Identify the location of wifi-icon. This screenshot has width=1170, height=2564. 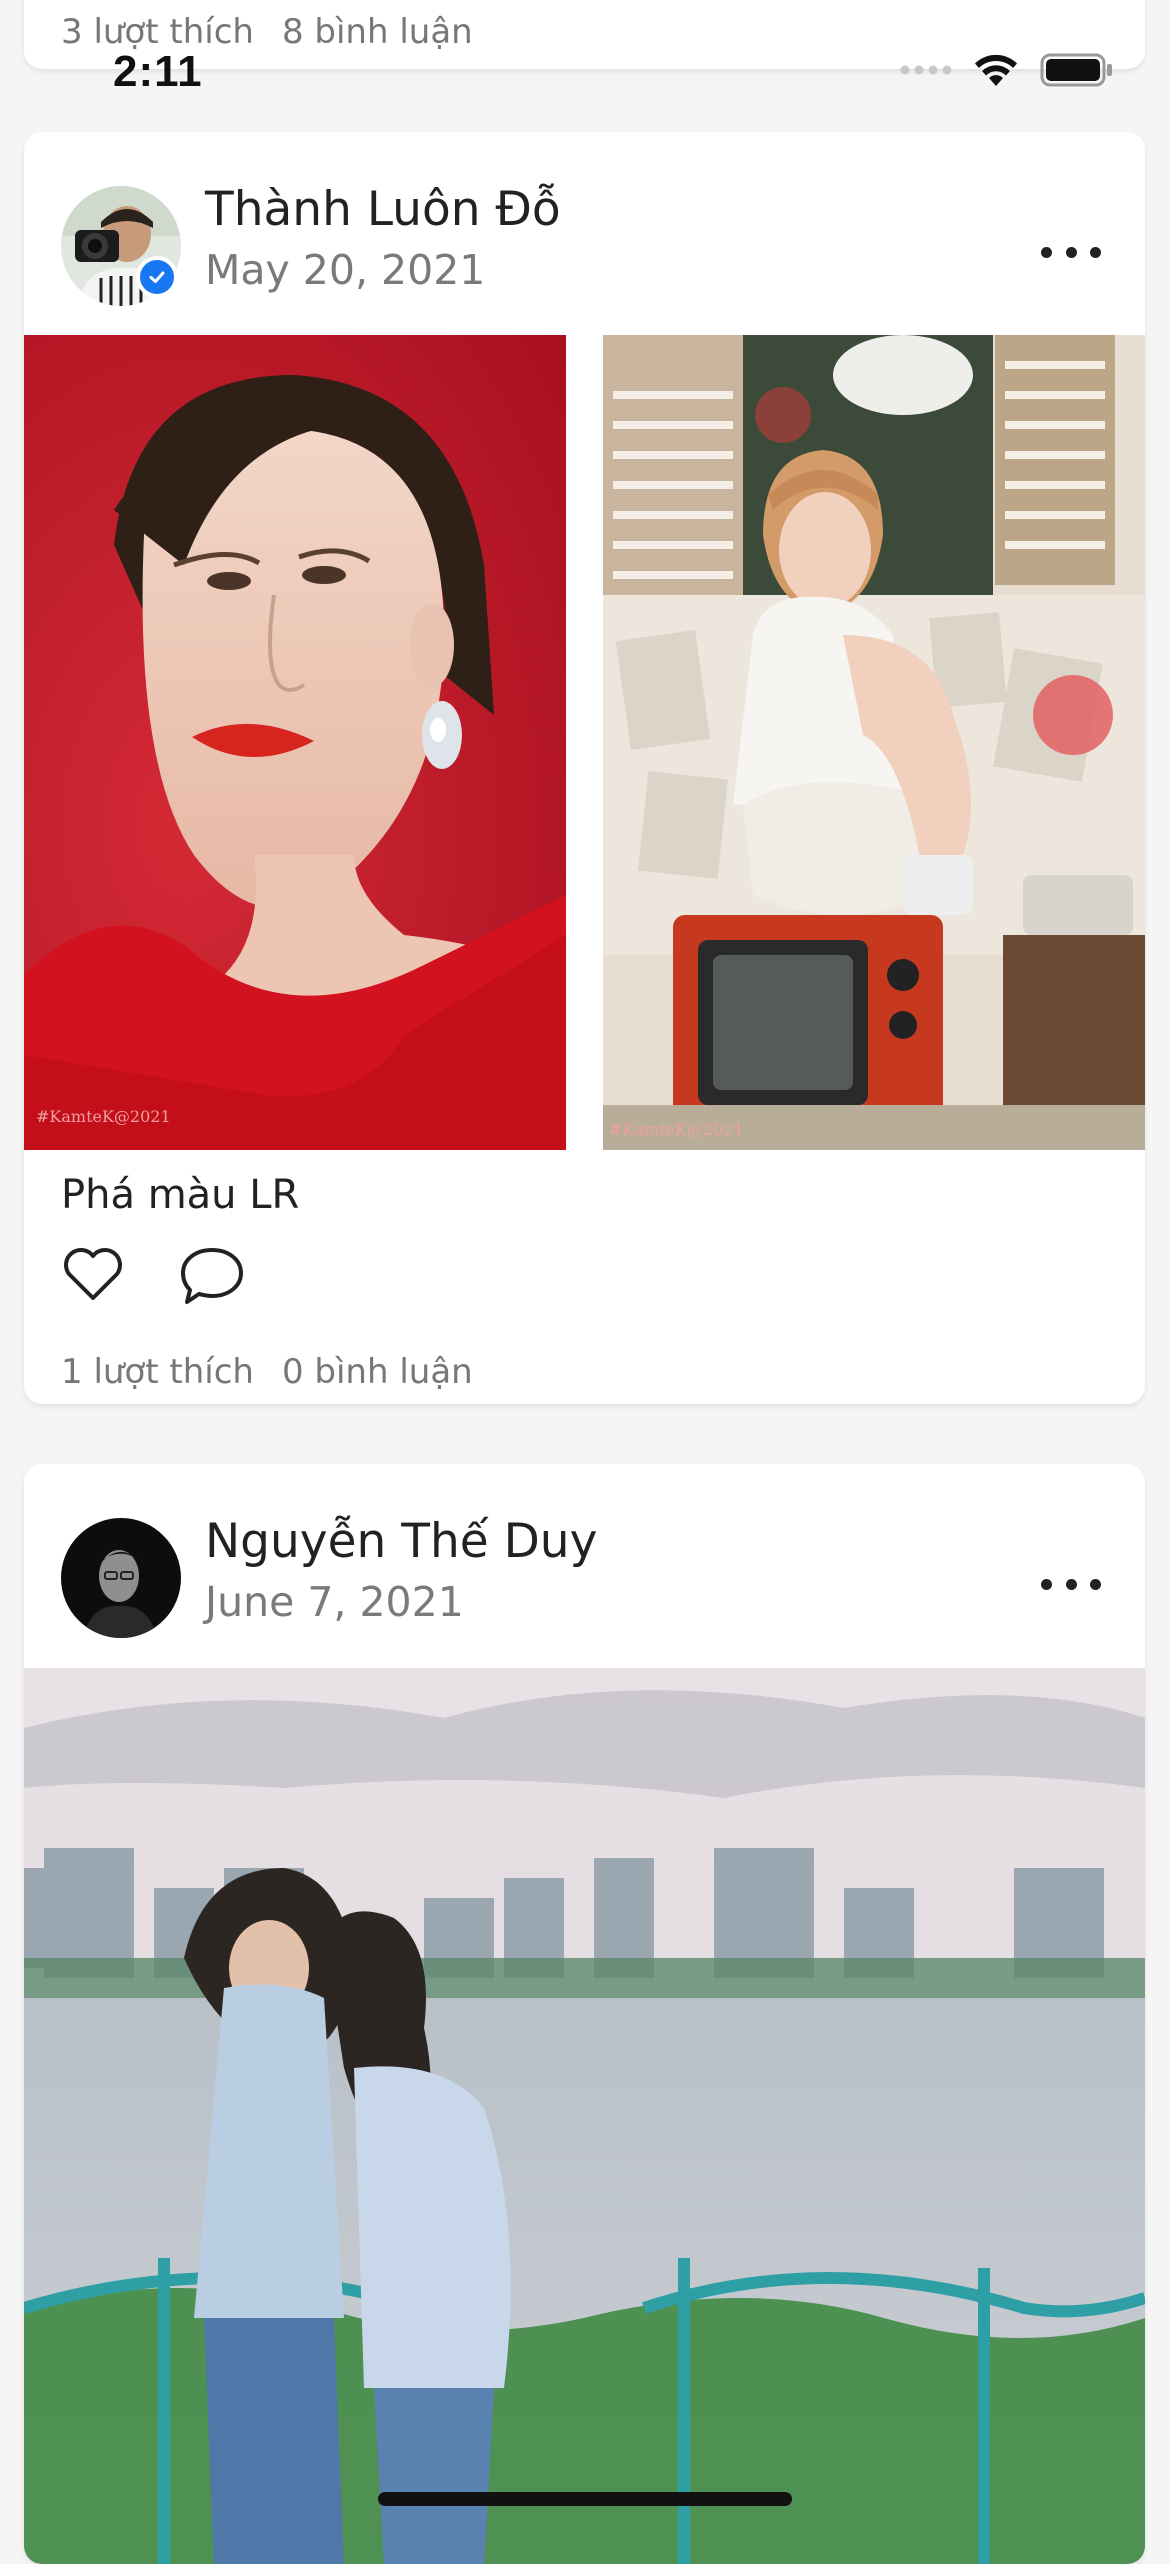
(996, 70).